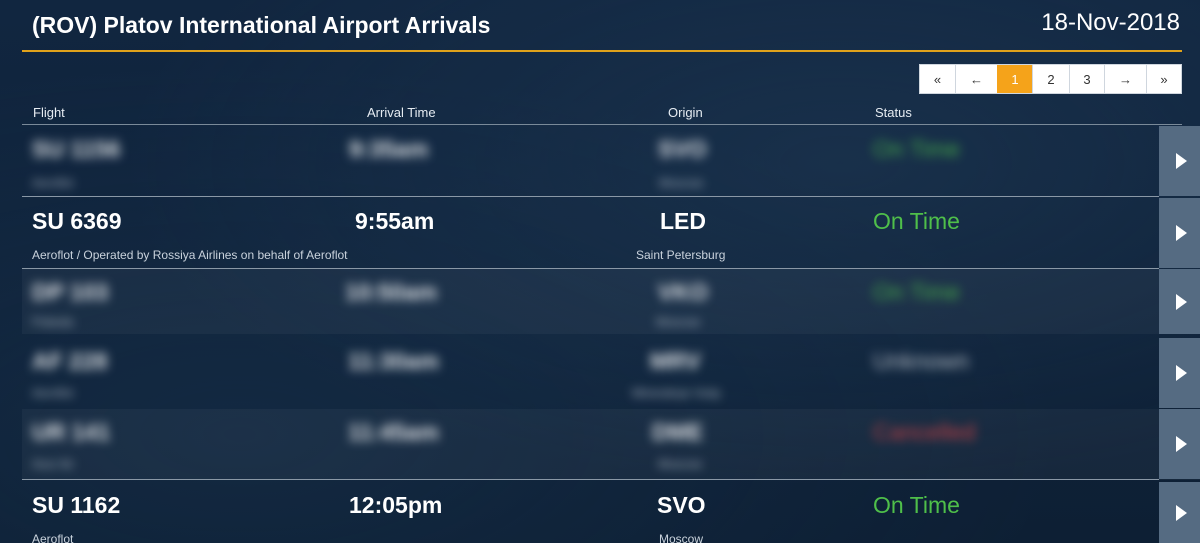 The height and width of the screenshot is (543, 1200). Describe the element at coordinates (937, 79) in the screenshot. I see `first-page-button: «` at that location.